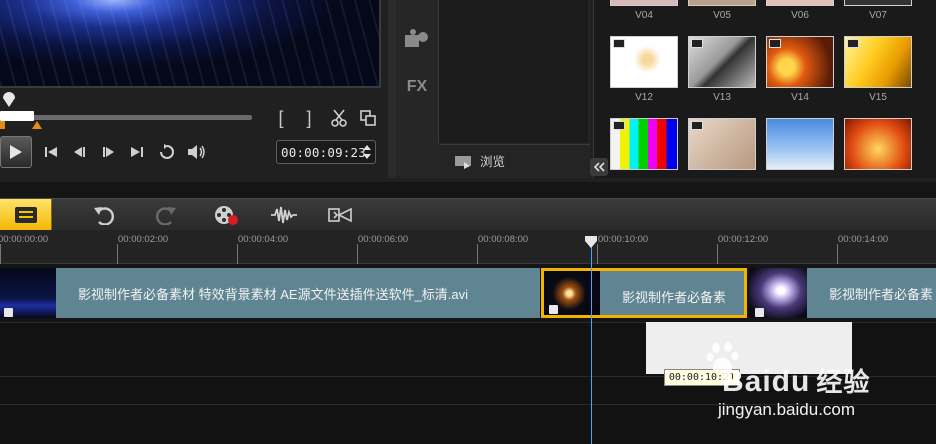 This screenshot has width=936, height=444. What do you see at coordinates (644, 3) in the screenshot?
I see `thumbnail-v04` at bounding box center [644, 3].